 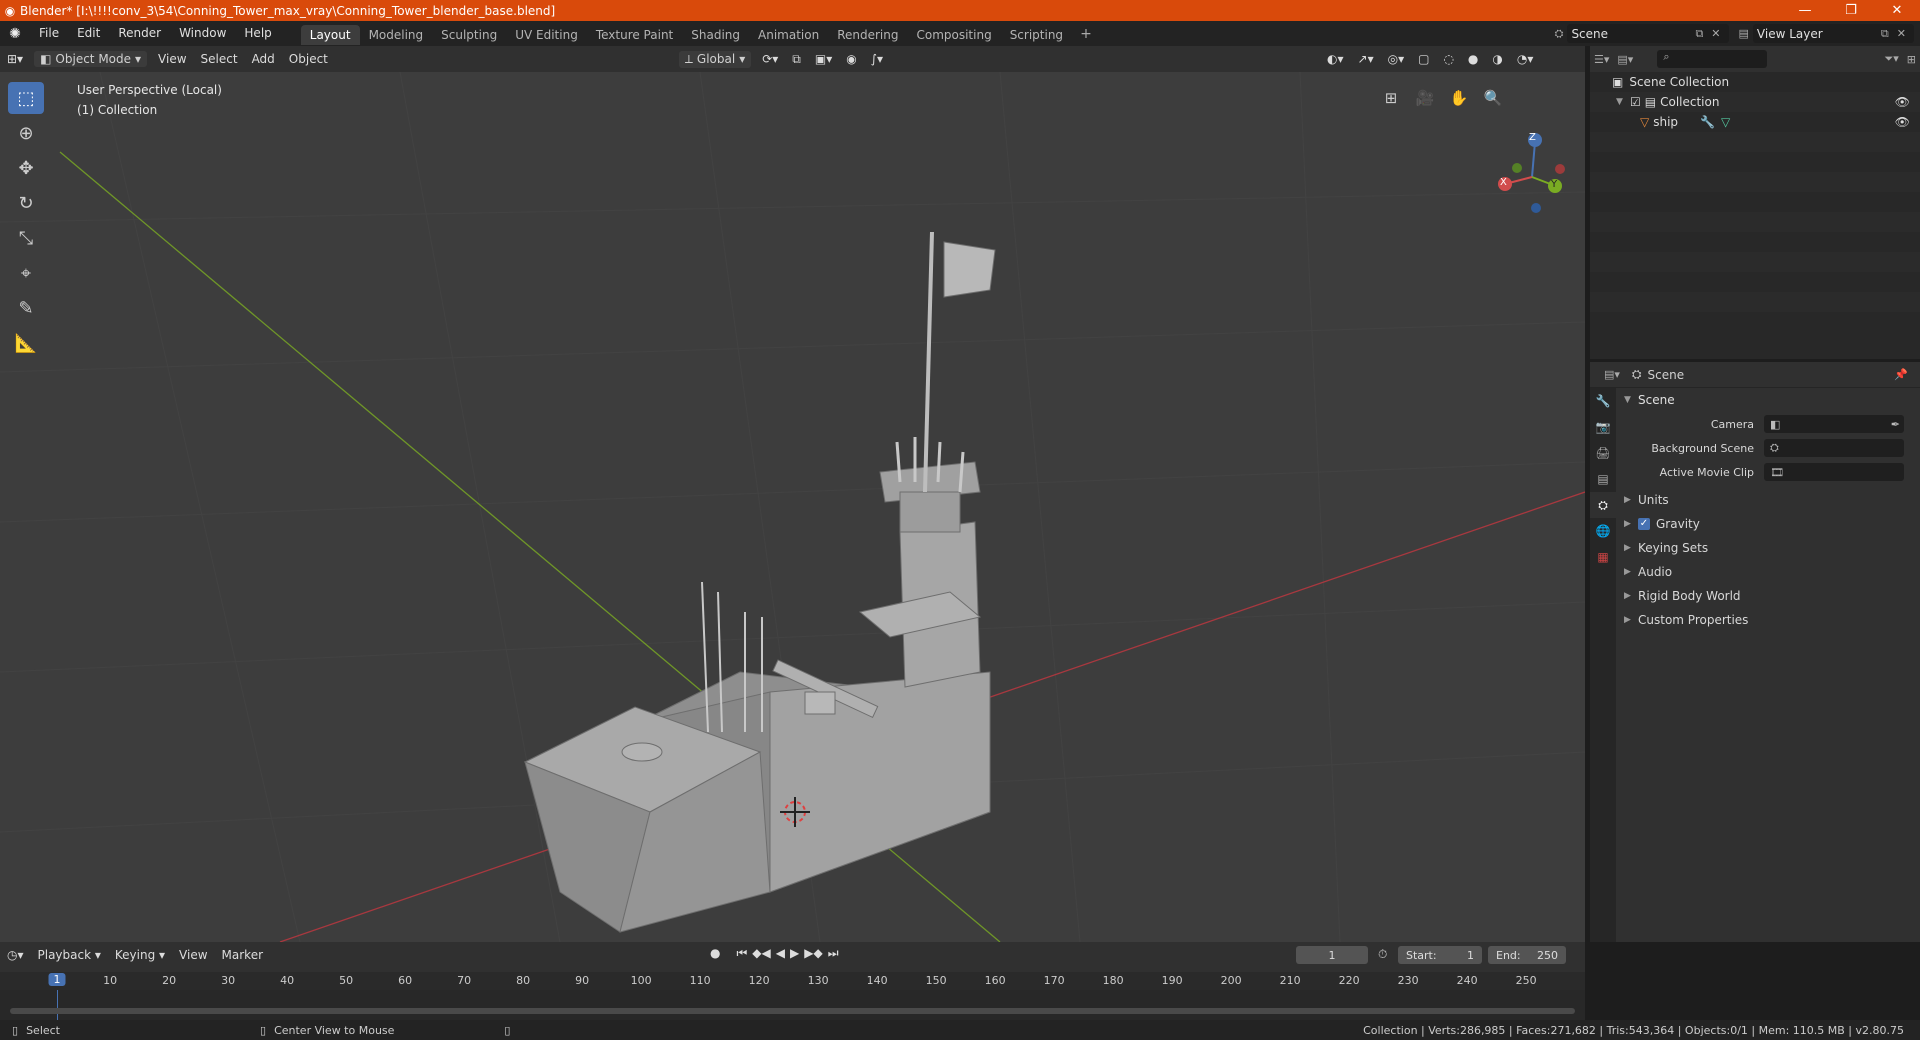 I want to click on tab-animation: Animation, so click(x=788, y=35).